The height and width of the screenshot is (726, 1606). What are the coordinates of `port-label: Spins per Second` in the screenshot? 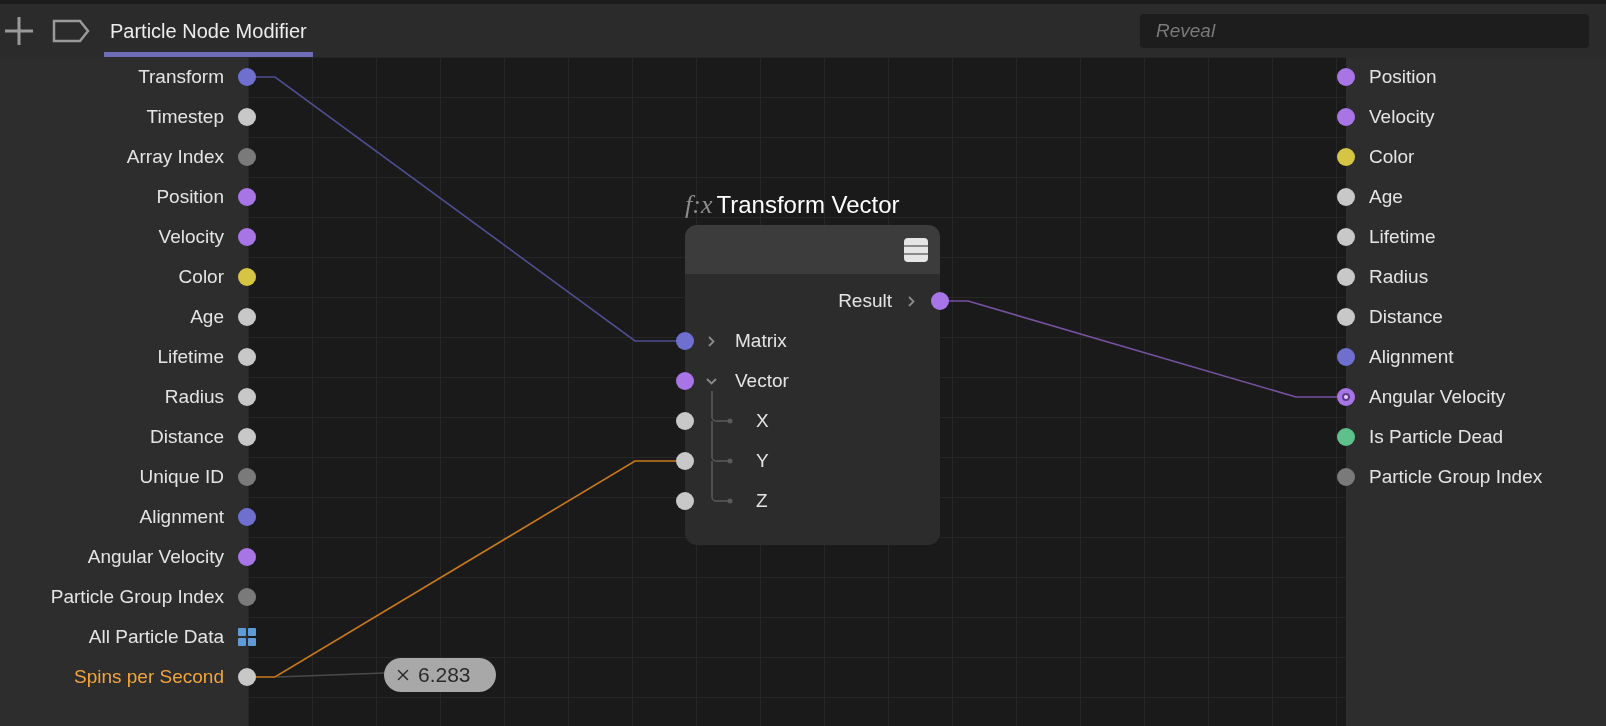 It's located at (149, 676).